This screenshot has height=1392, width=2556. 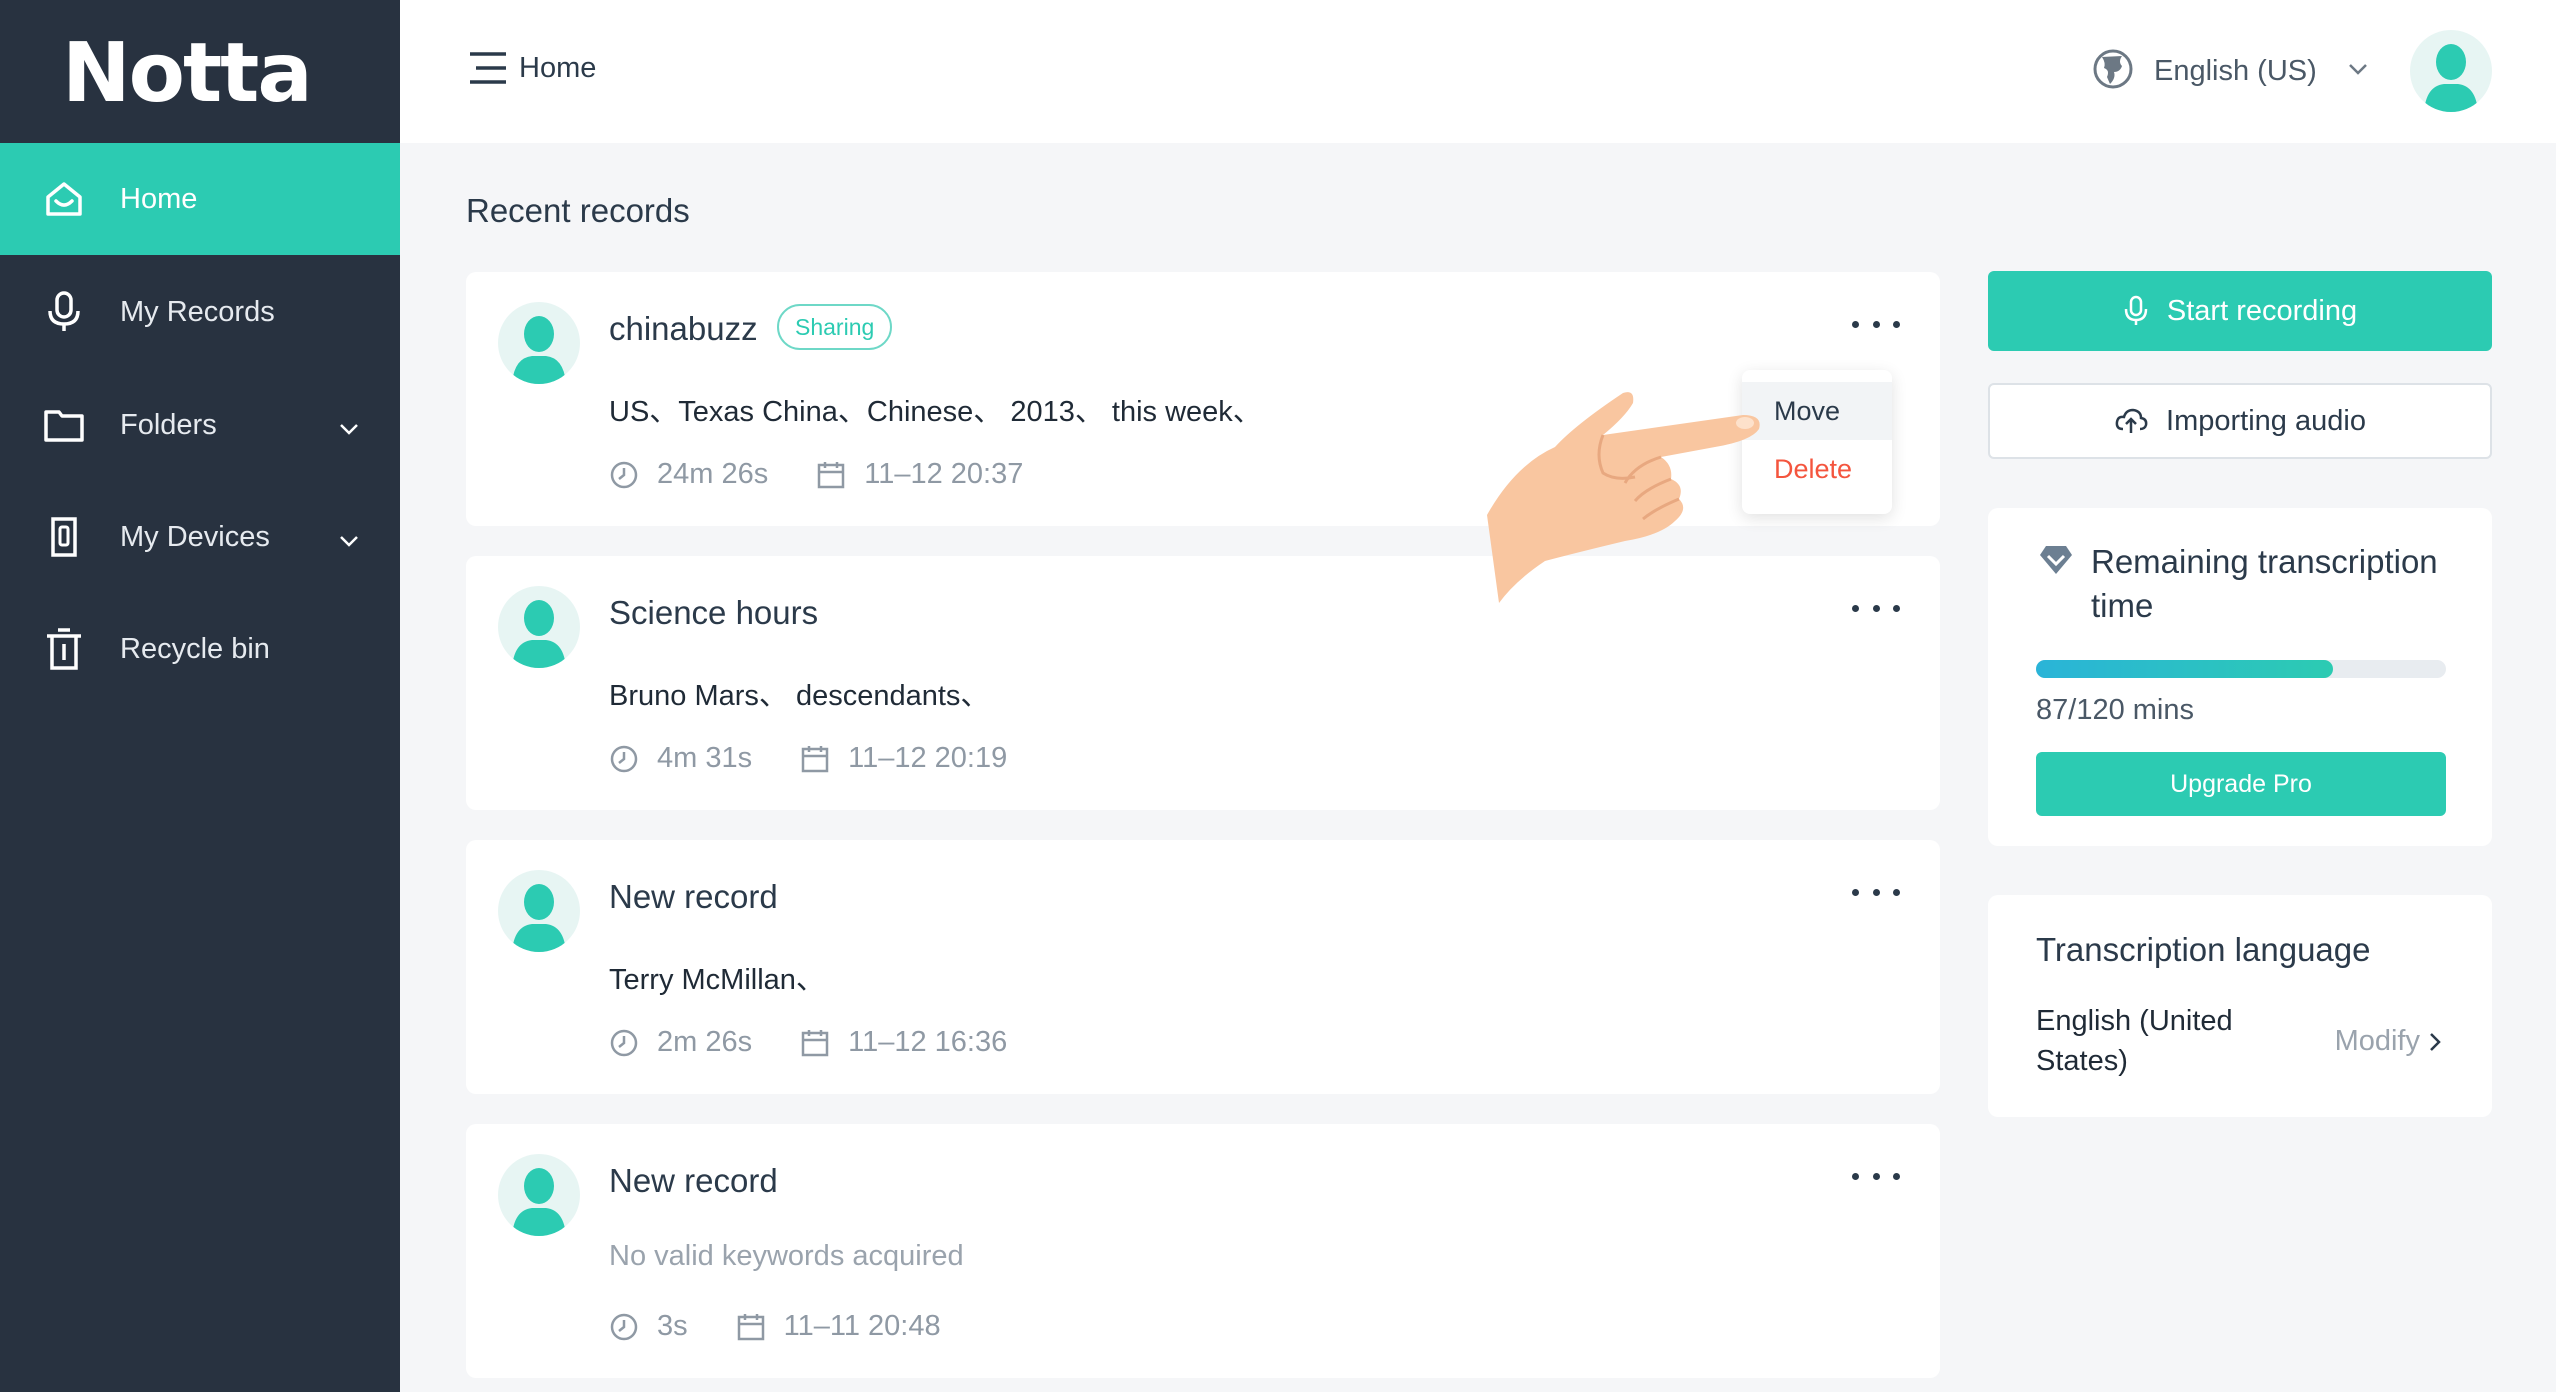 I want to click on breadcrumb: Home, so click(x=558, y=68).